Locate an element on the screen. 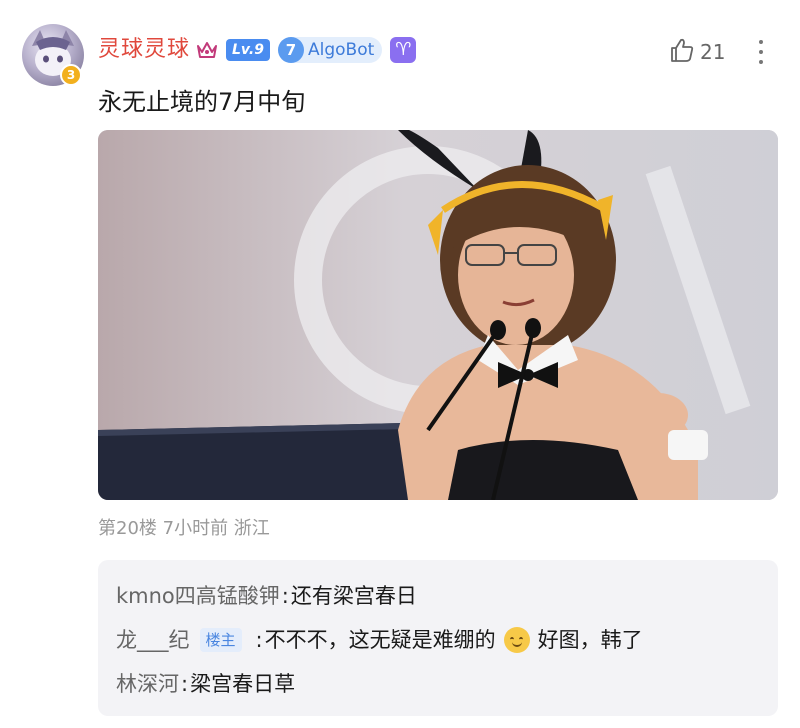 This screenshot has width=800, height=728. bot-badge-label: AlgoBot is located at coordinates (341, 50).